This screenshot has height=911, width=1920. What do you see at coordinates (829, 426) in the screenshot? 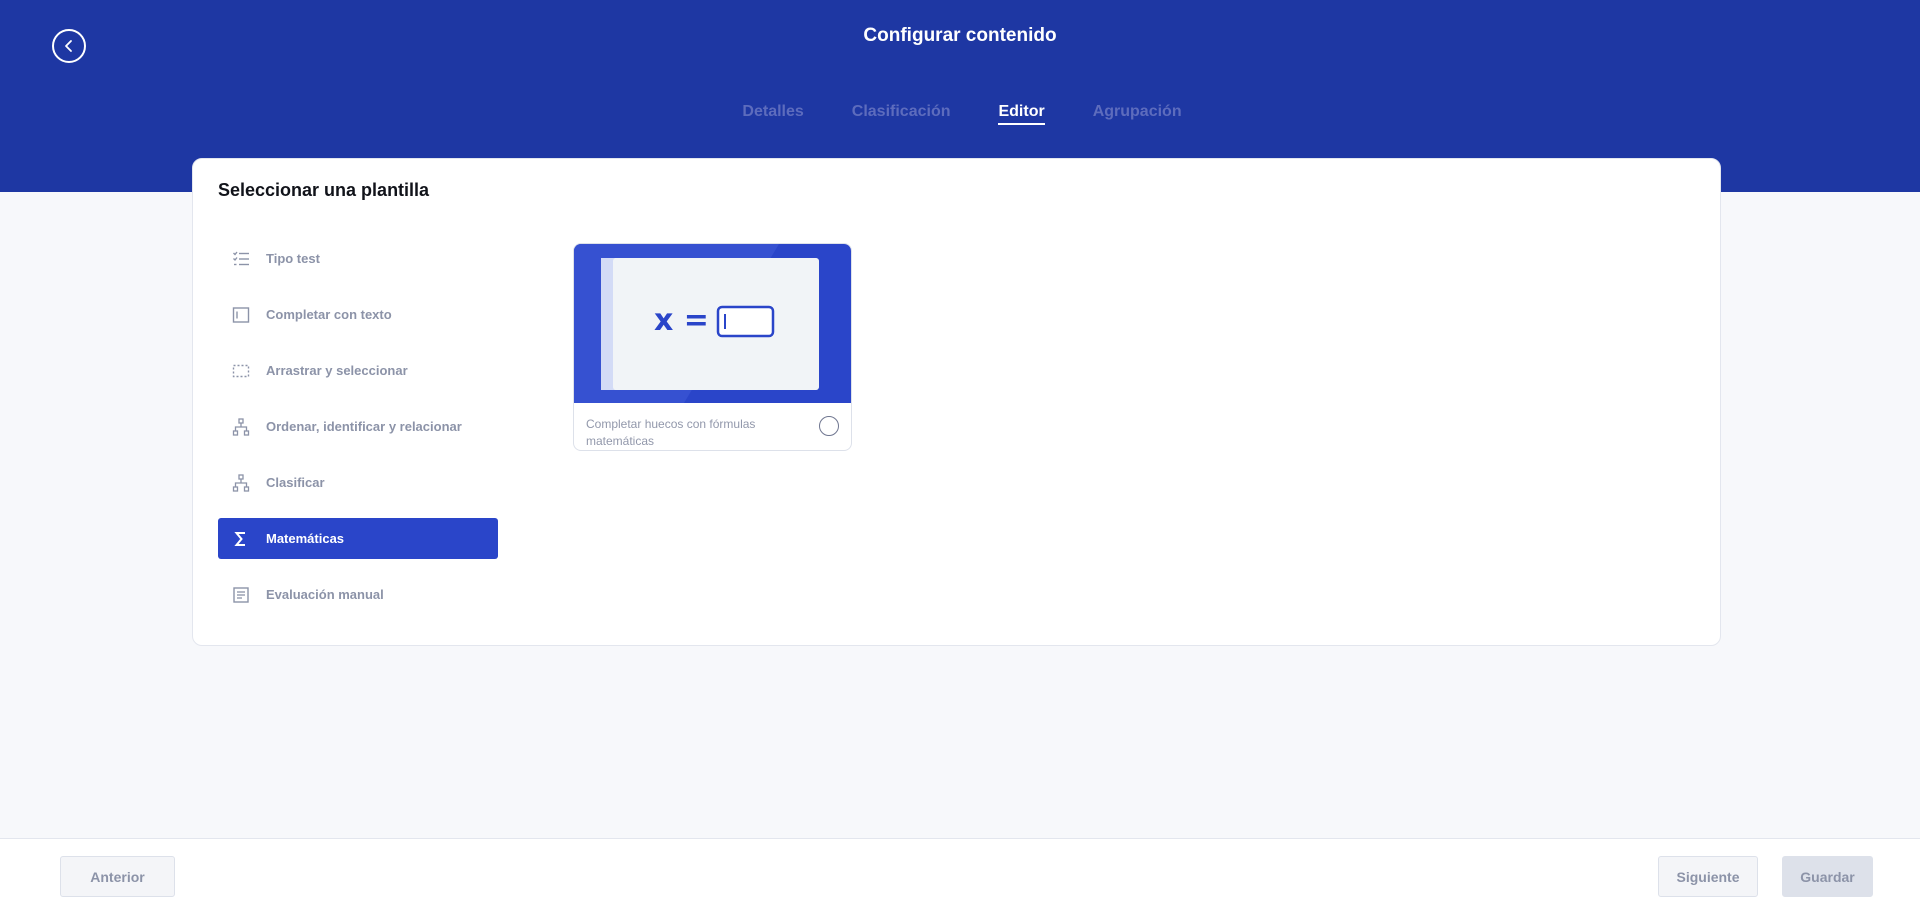
I see `template-option-radio` at bounding box center [829, 426].